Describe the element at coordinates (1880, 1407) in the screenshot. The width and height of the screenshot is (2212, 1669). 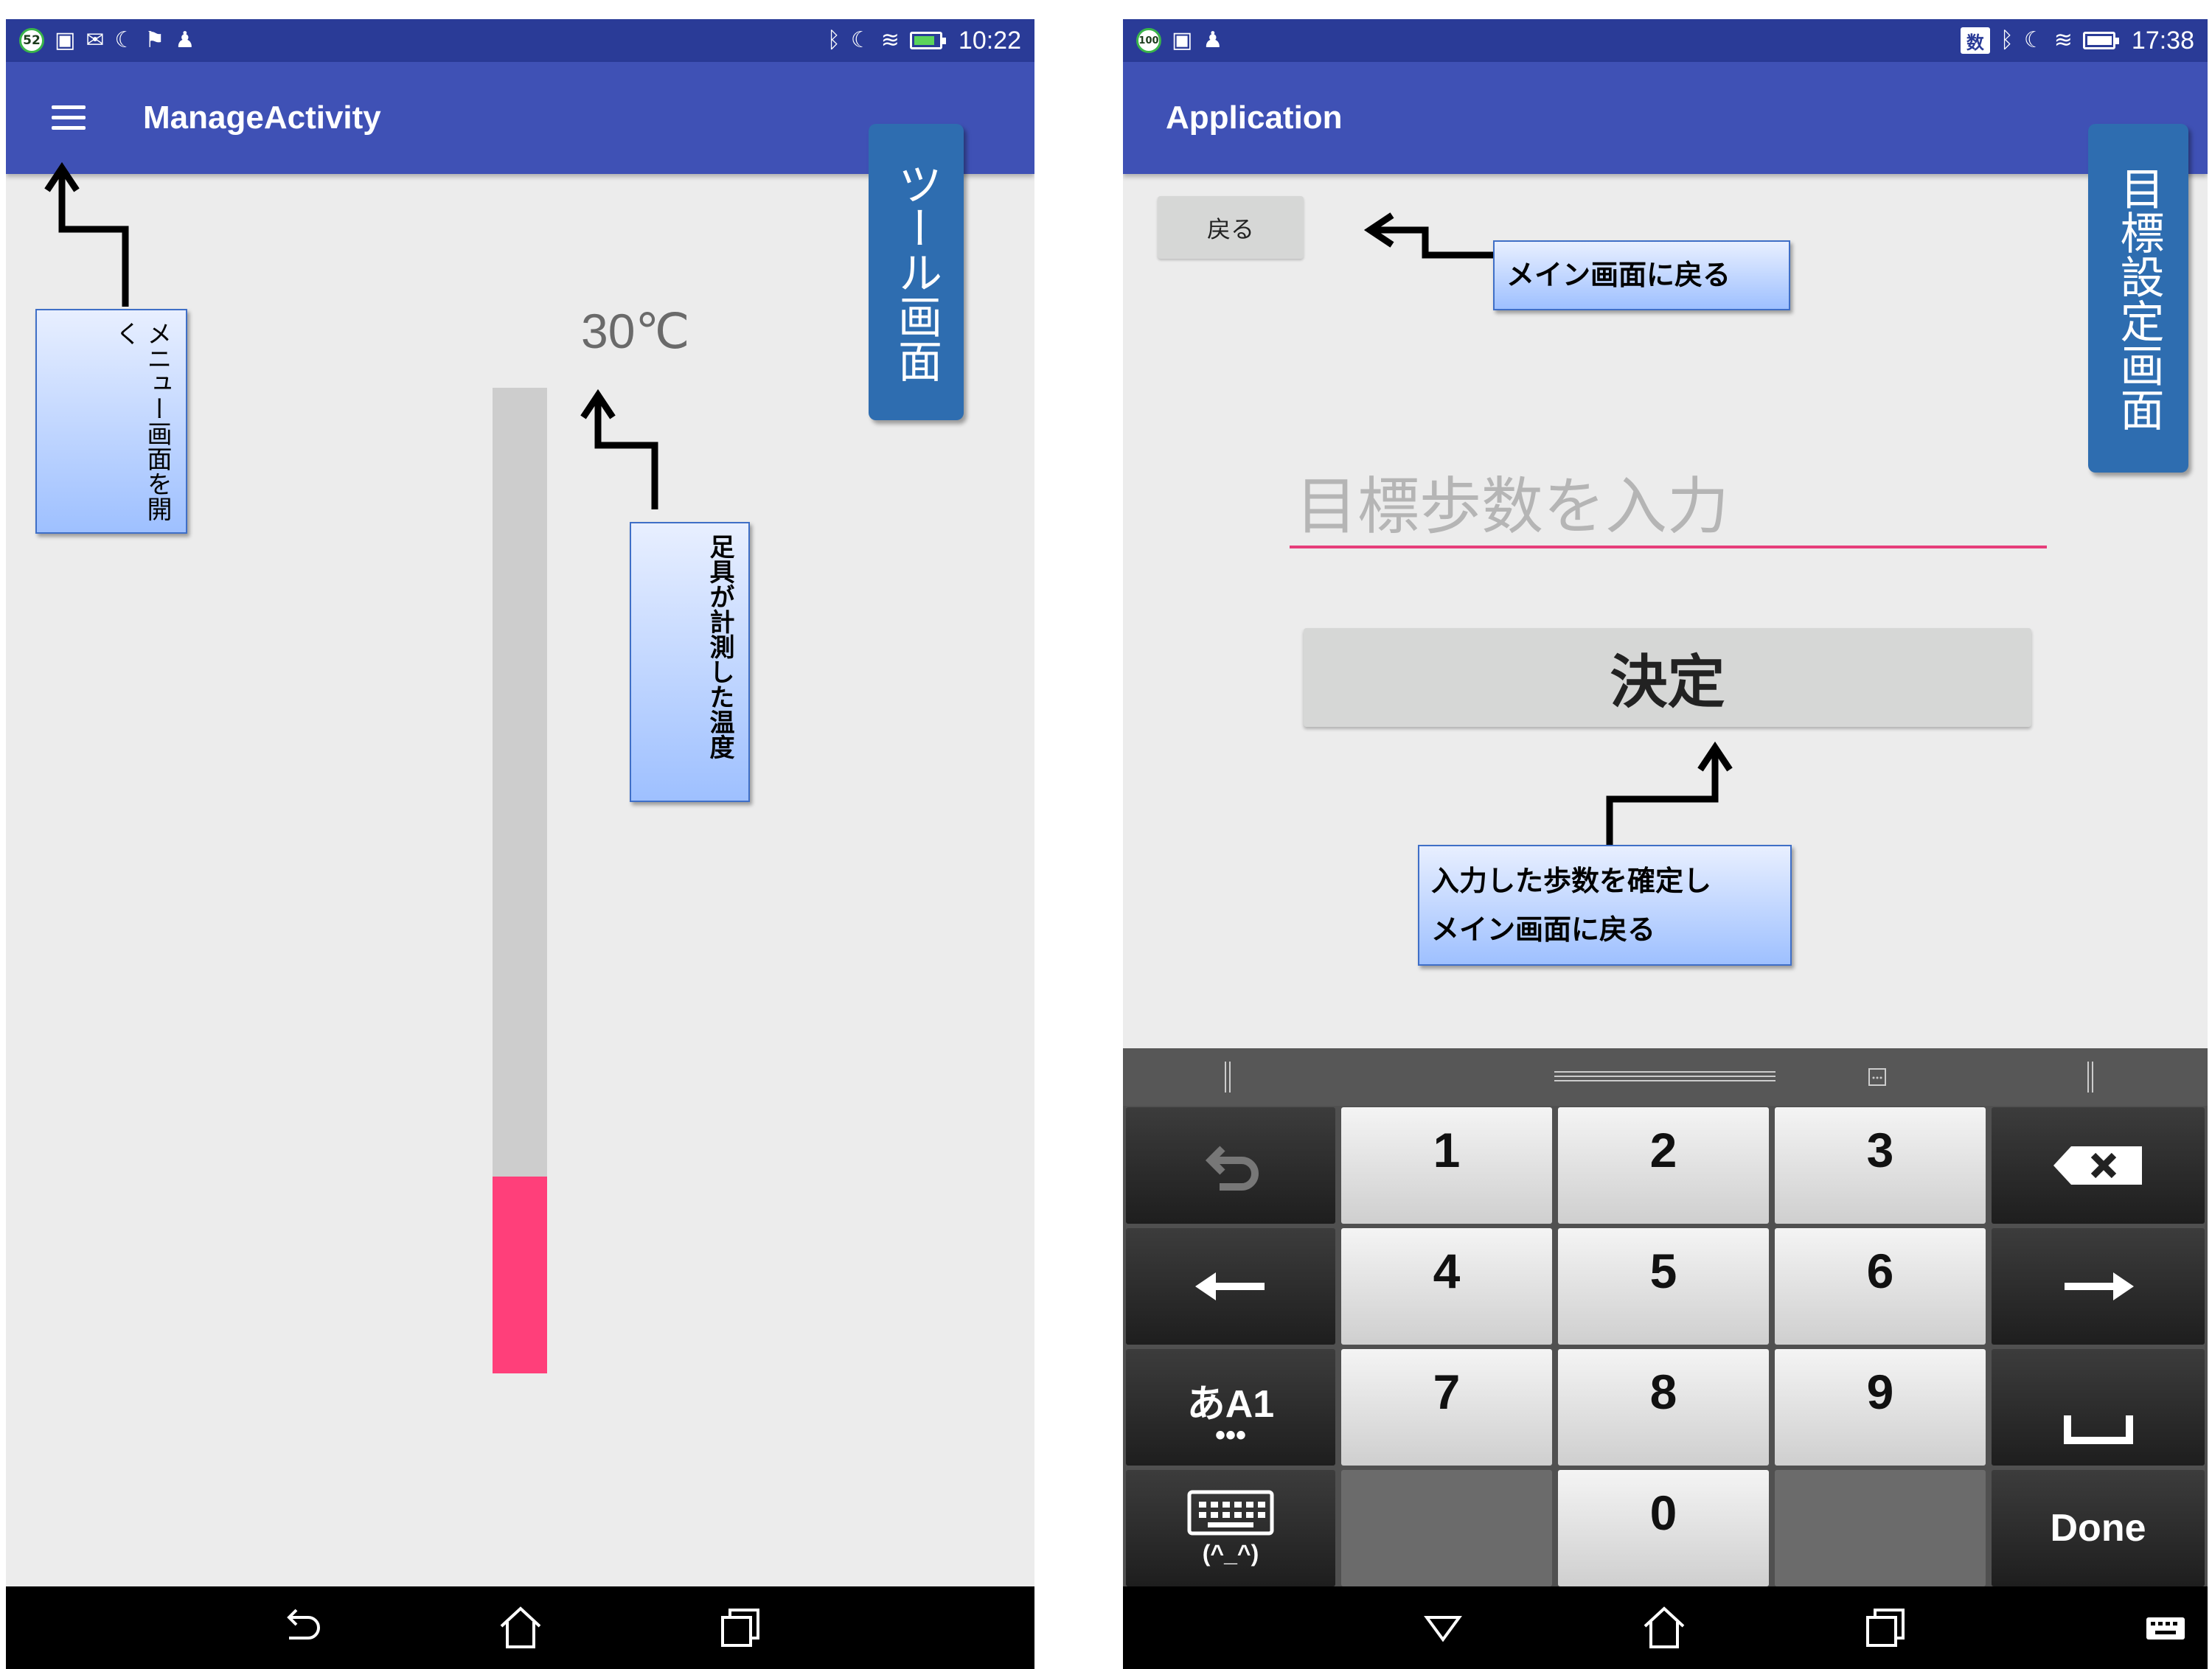
I see `key-9: 9` at that location.